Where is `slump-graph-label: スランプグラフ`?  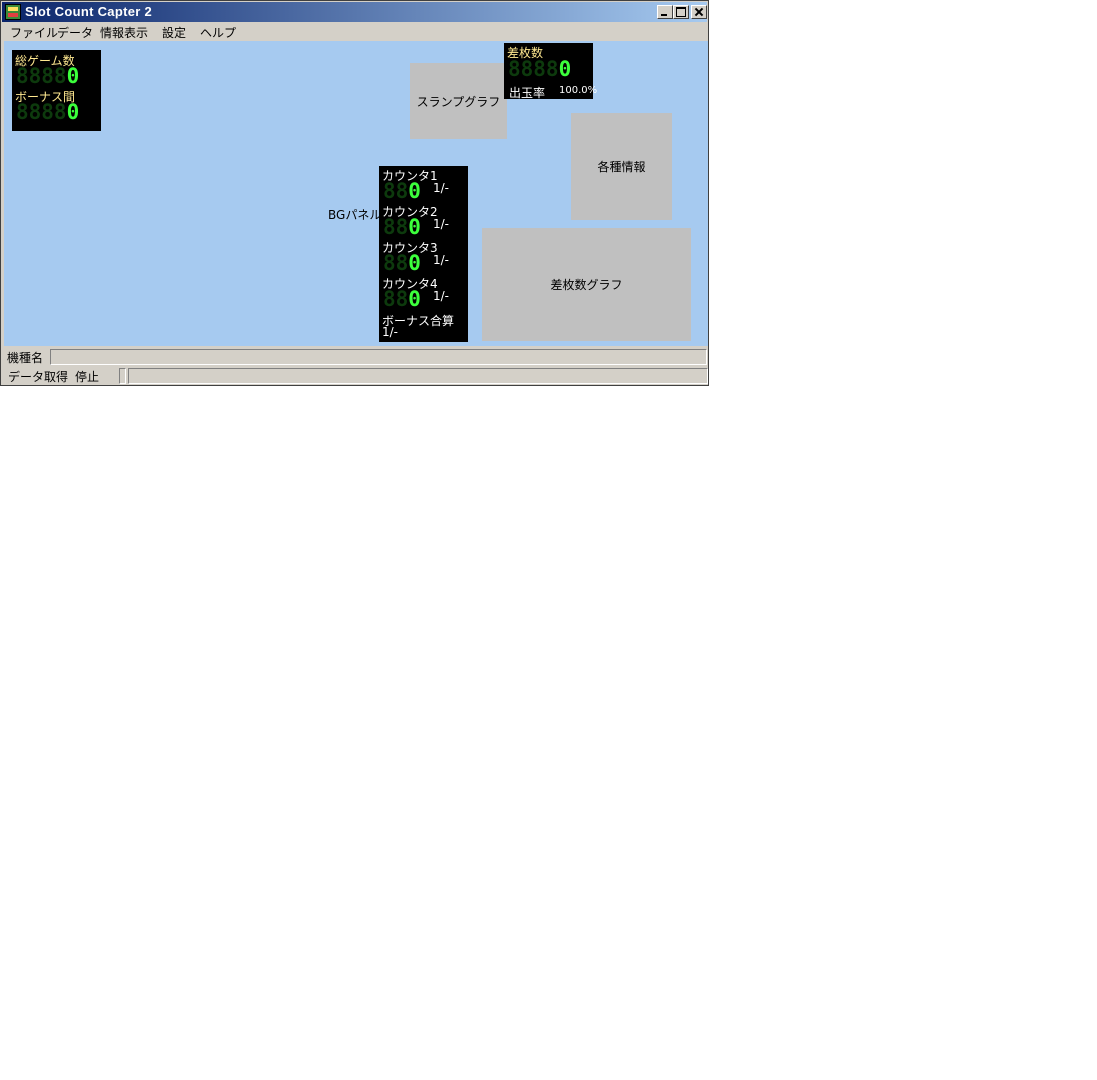
slump-graph-label: スランプグラフ is located at coordinates (458, 101).